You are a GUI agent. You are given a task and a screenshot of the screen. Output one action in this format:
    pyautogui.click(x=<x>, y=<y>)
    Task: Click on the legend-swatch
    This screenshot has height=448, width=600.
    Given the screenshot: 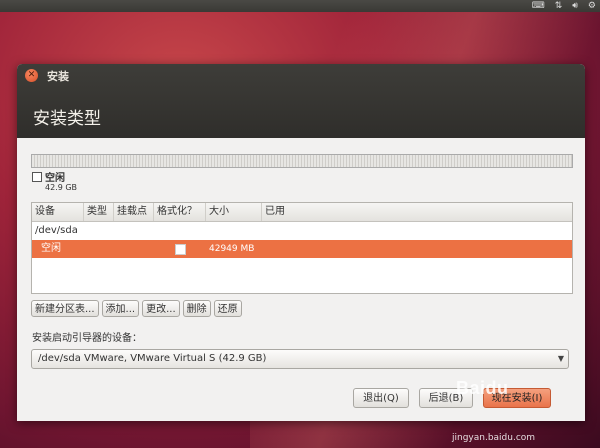 What is the action you would take?
    pyautogui.click(x=37, y=177)
    